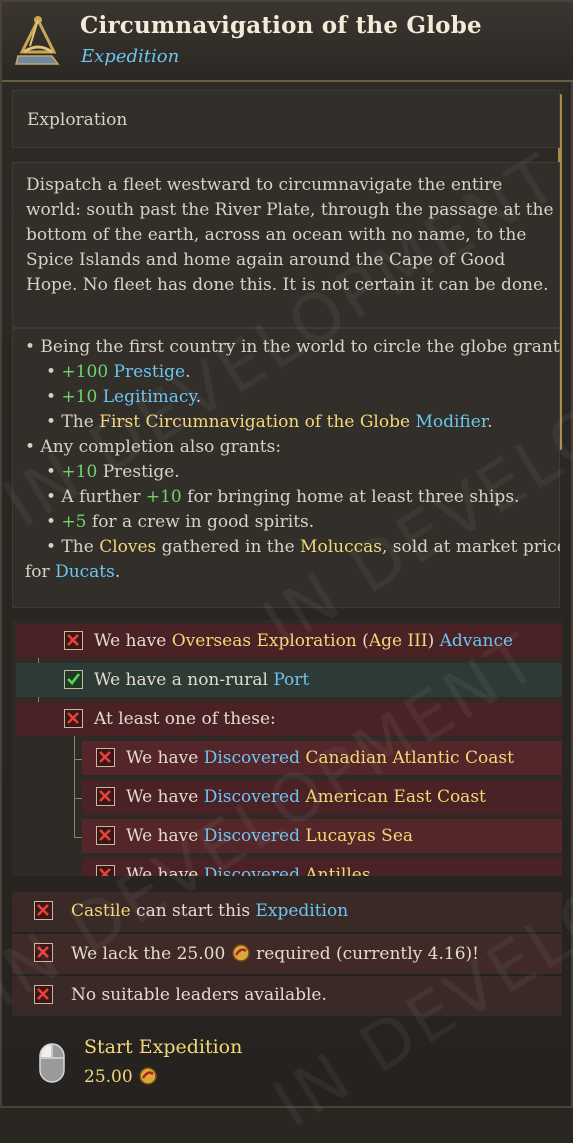  Describe the element at coordinates (85, 572) in the screenshot. I see `ducats-link: Ducats` at that location.